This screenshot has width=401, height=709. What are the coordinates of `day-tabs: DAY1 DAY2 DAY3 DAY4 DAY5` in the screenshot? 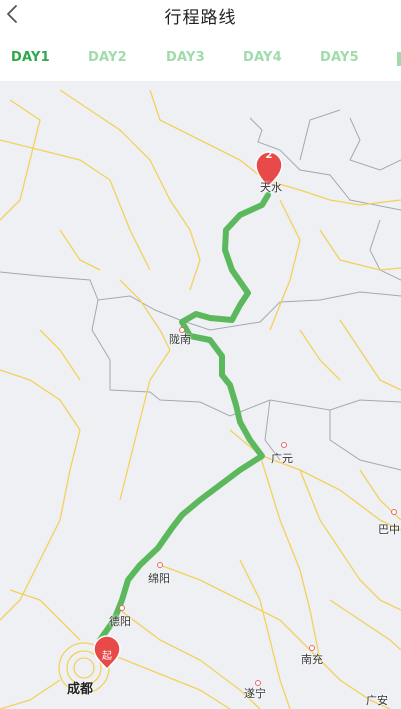 It's located at (200, 60).